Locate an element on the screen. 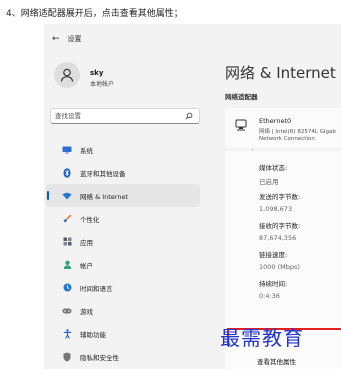  back-arrow-icon: ← is located at coordinates (56, 39).